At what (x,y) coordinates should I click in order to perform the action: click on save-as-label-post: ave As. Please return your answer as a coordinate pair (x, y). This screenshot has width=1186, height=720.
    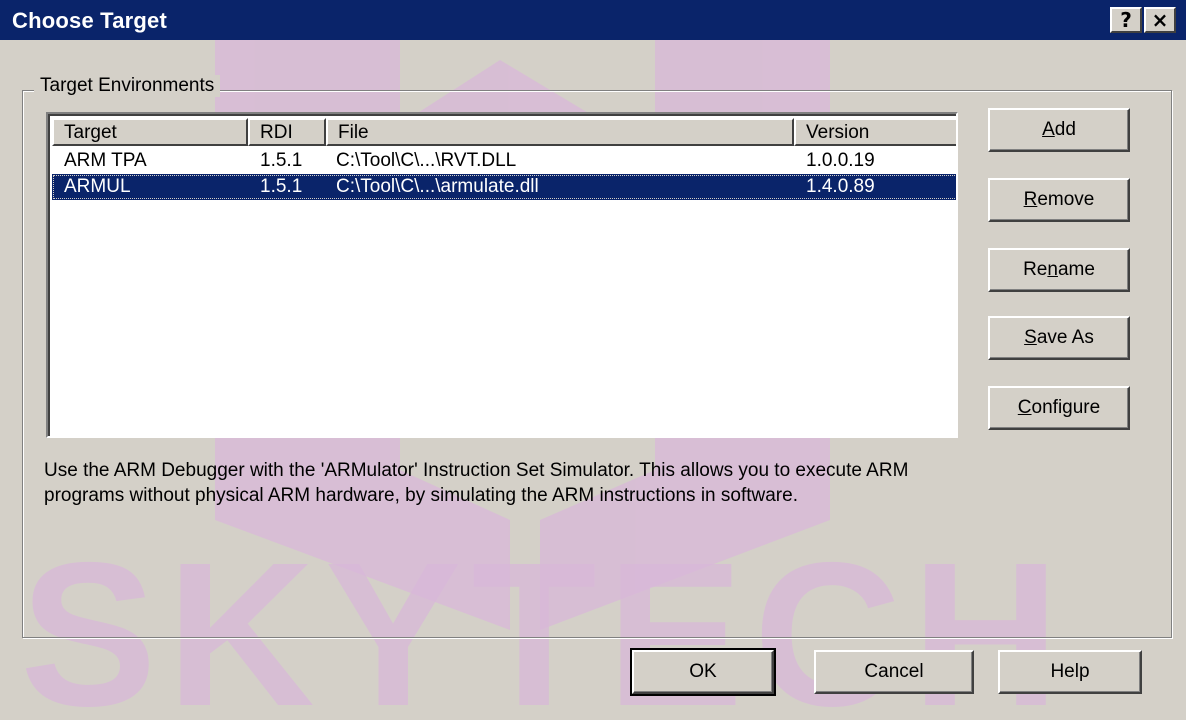
    Looking at the image, I should click on (1065, 337).